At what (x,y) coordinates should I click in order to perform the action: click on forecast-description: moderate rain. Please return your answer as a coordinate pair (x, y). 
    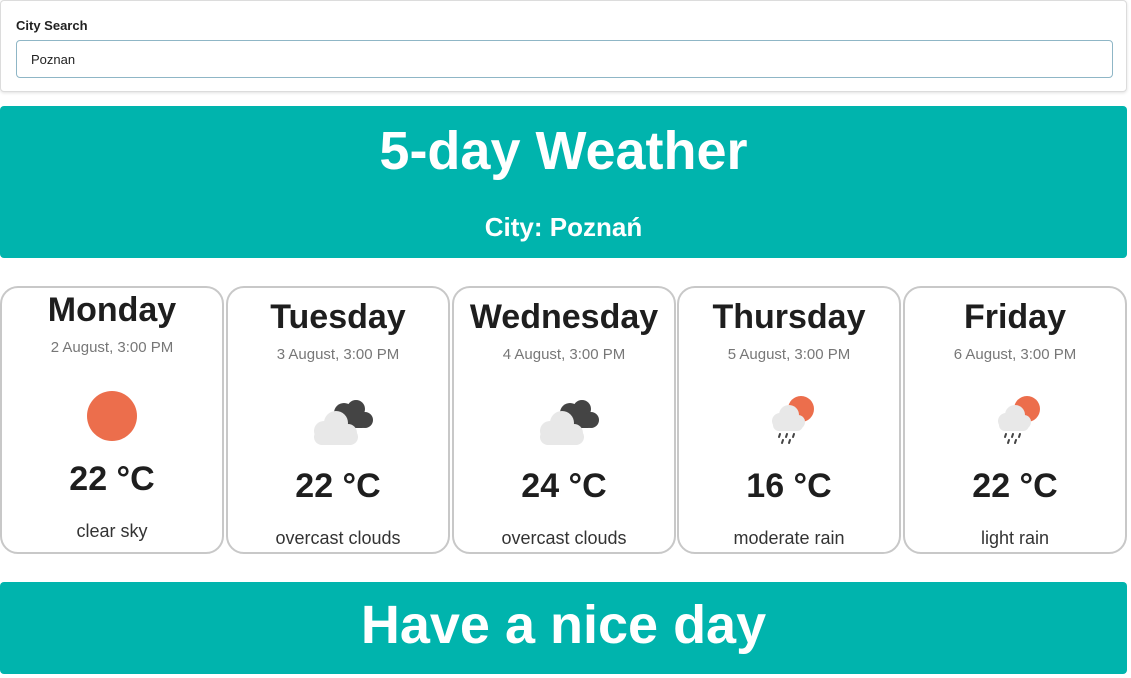
    Looking at the image, I should click on (789, 538).